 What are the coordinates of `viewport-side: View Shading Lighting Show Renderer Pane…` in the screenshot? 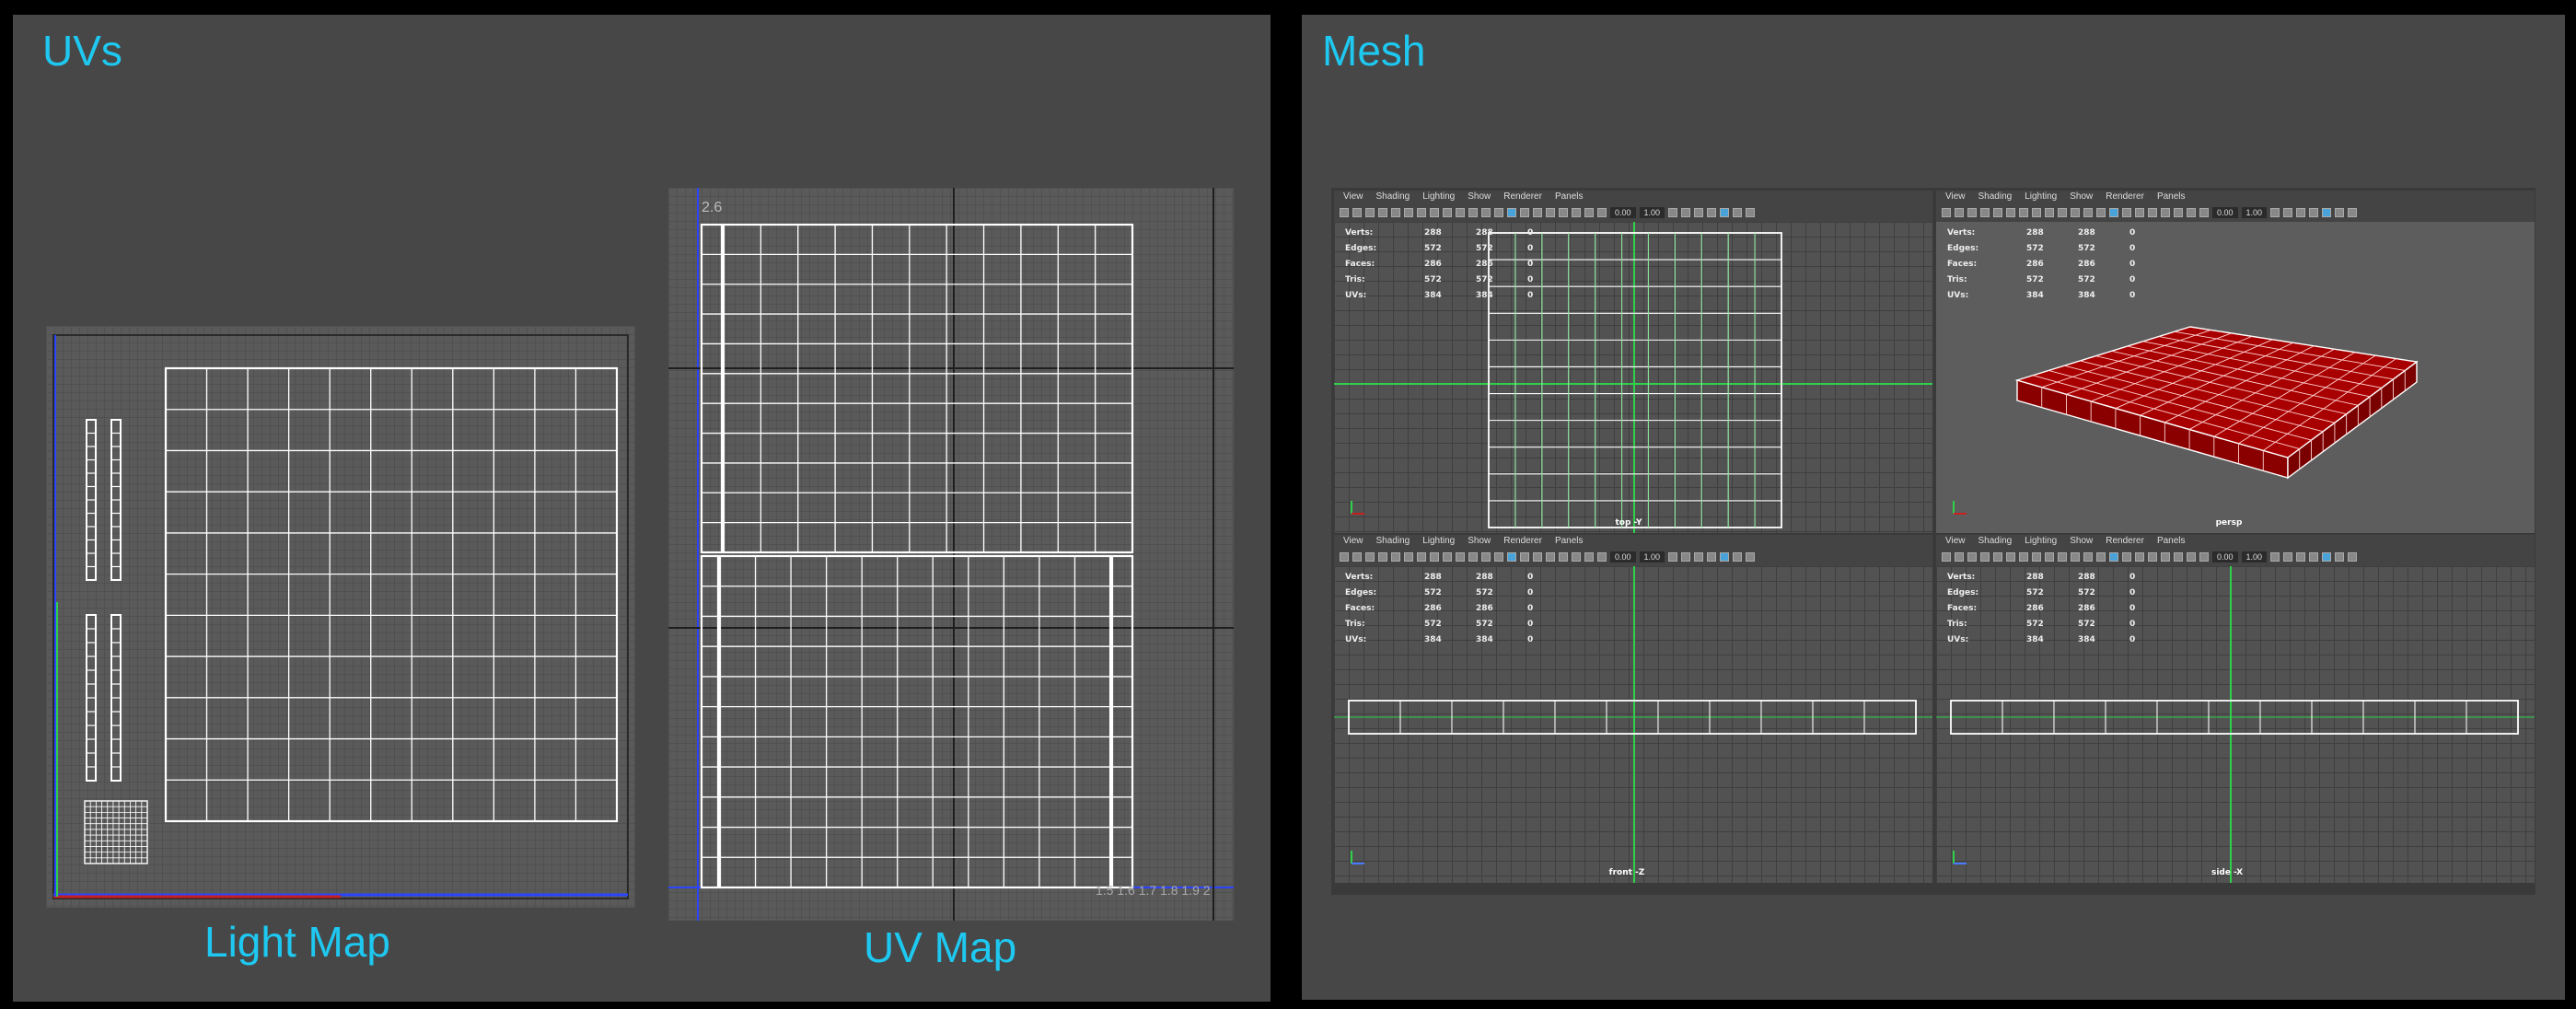 It's located at (2235, 709).